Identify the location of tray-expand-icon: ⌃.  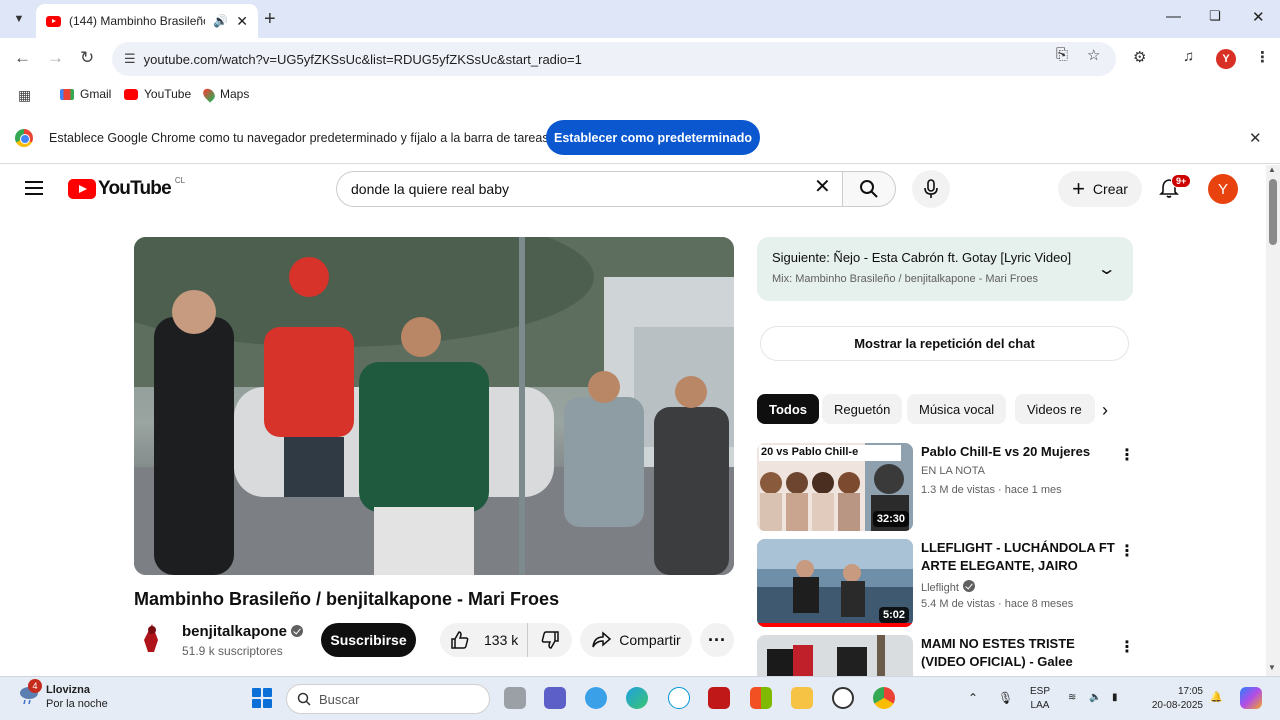
(973, 698).